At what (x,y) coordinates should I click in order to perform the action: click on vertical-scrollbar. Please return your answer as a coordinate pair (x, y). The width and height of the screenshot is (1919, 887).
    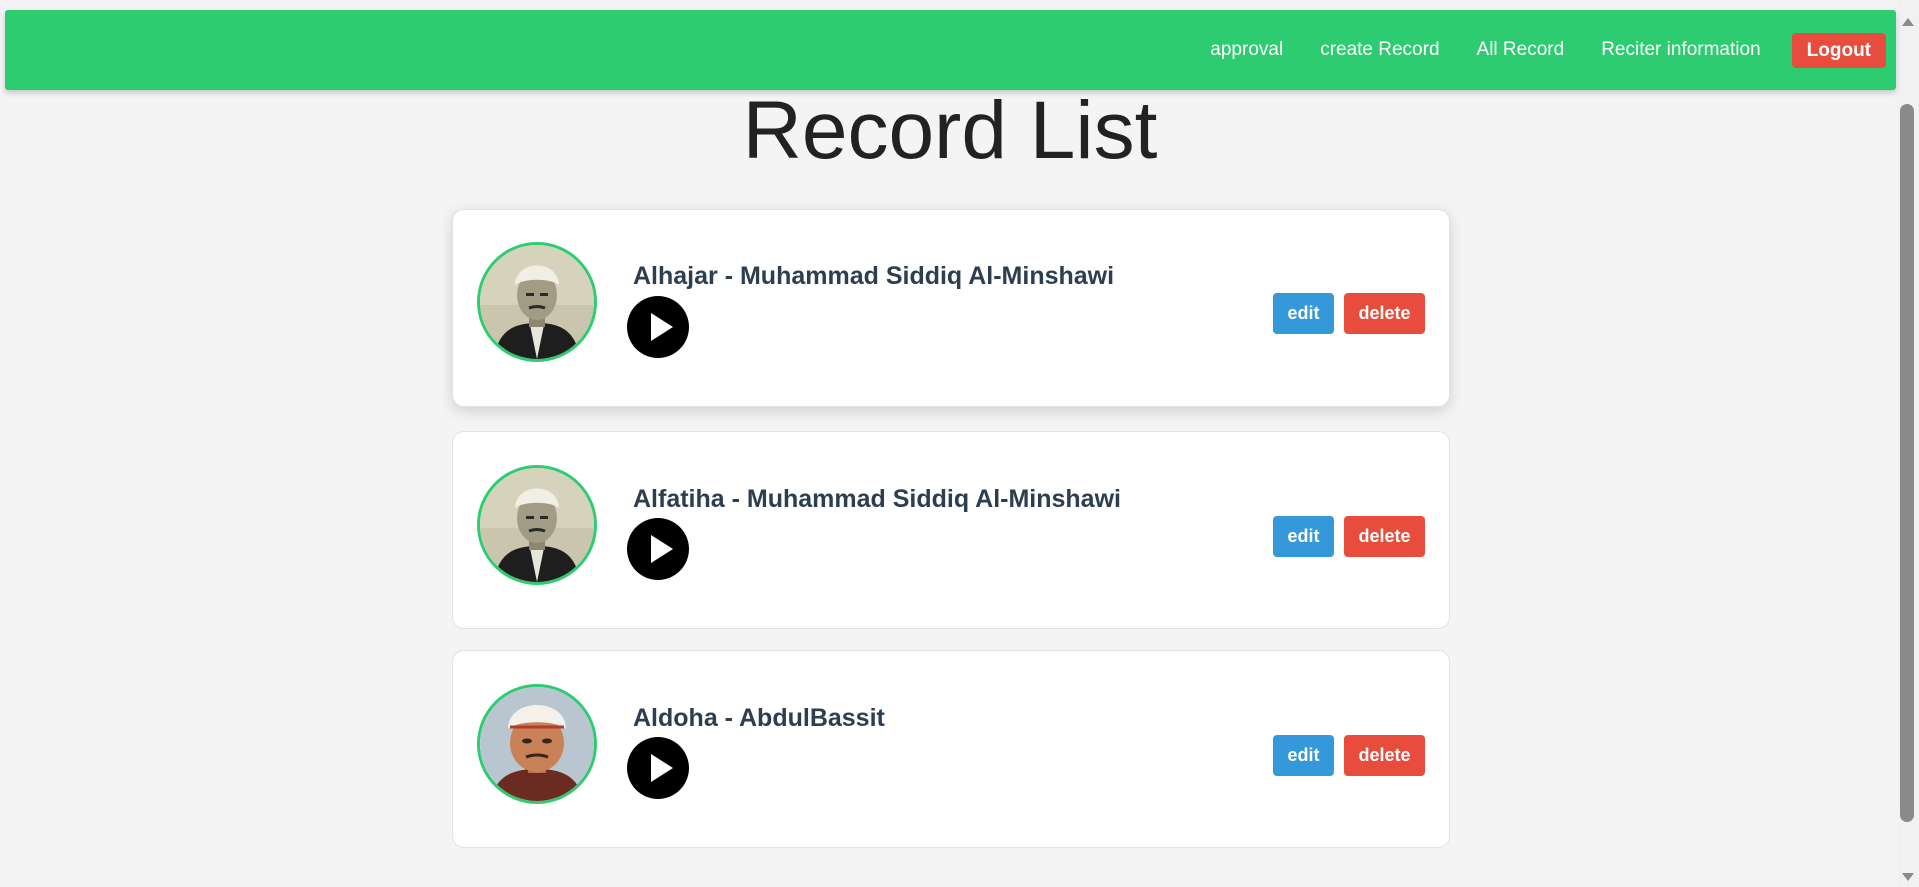
    Looking at the image, I should click on (1908, 443).